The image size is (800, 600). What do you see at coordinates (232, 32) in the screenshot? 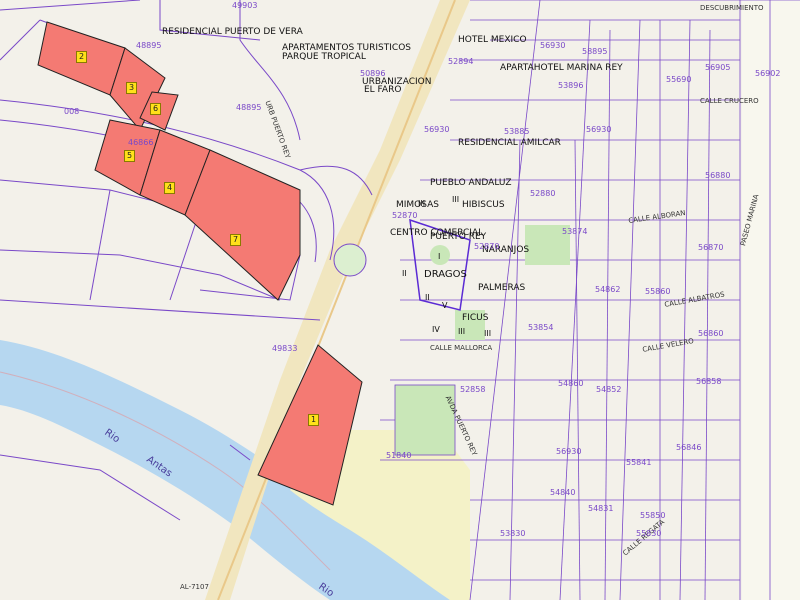
I see `map-label-res-puerto-vera: RESIDENCIAL PUERTO DE VERA` at bounding box center [232, 32].